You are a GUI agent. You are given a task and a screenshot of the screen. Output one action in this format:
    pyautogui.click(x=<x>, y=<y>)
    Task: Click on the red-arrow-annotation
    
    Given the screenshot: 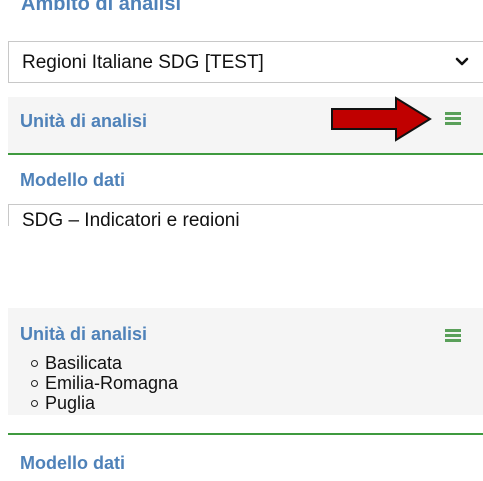 What is the action you would take?
    pyautogui.click(x=381, y=119)
    